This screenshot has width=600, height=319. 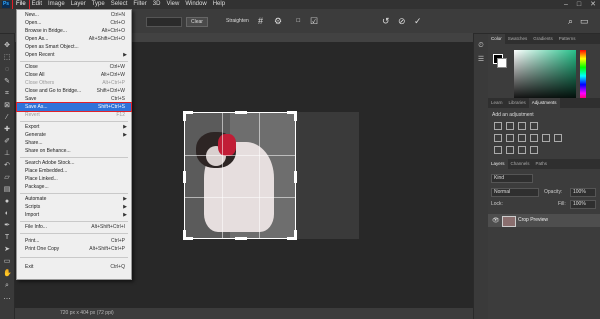 I want to click on tab-learn: Learn, so click(x=497, y=103).